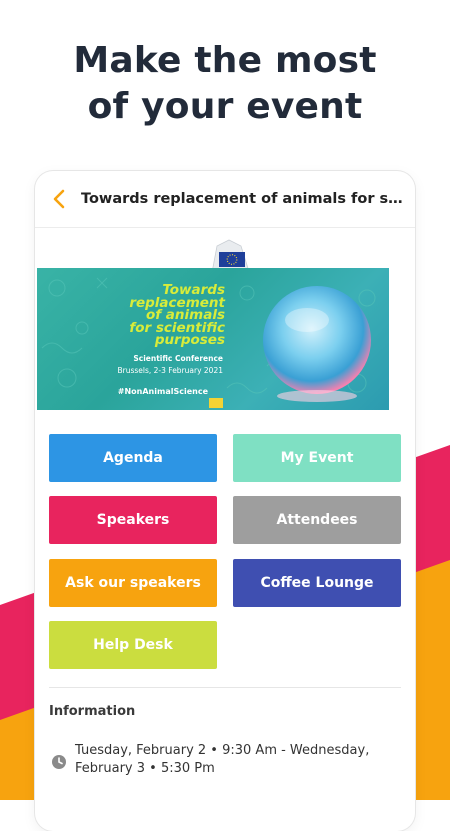 The width and height of the screenshot is (450, 831). Describe the element at coordinates (178, 358) in the screenshot. I see `banner-subtitle: Scientific Conference` at that location.